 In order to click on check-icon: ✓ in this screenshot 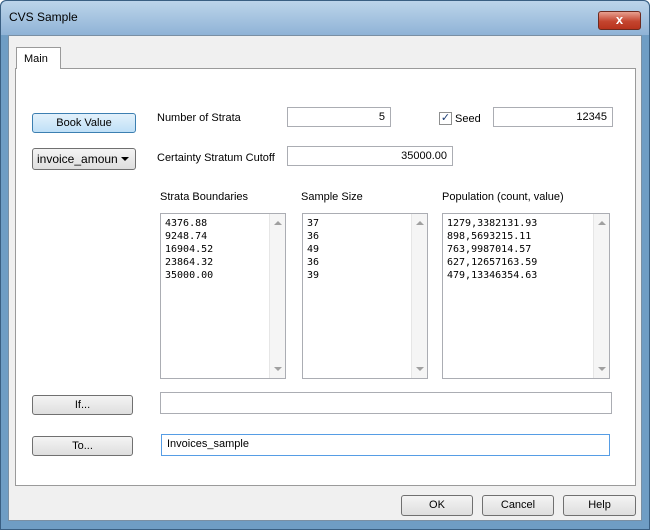, I will do `click(445, 118)`.